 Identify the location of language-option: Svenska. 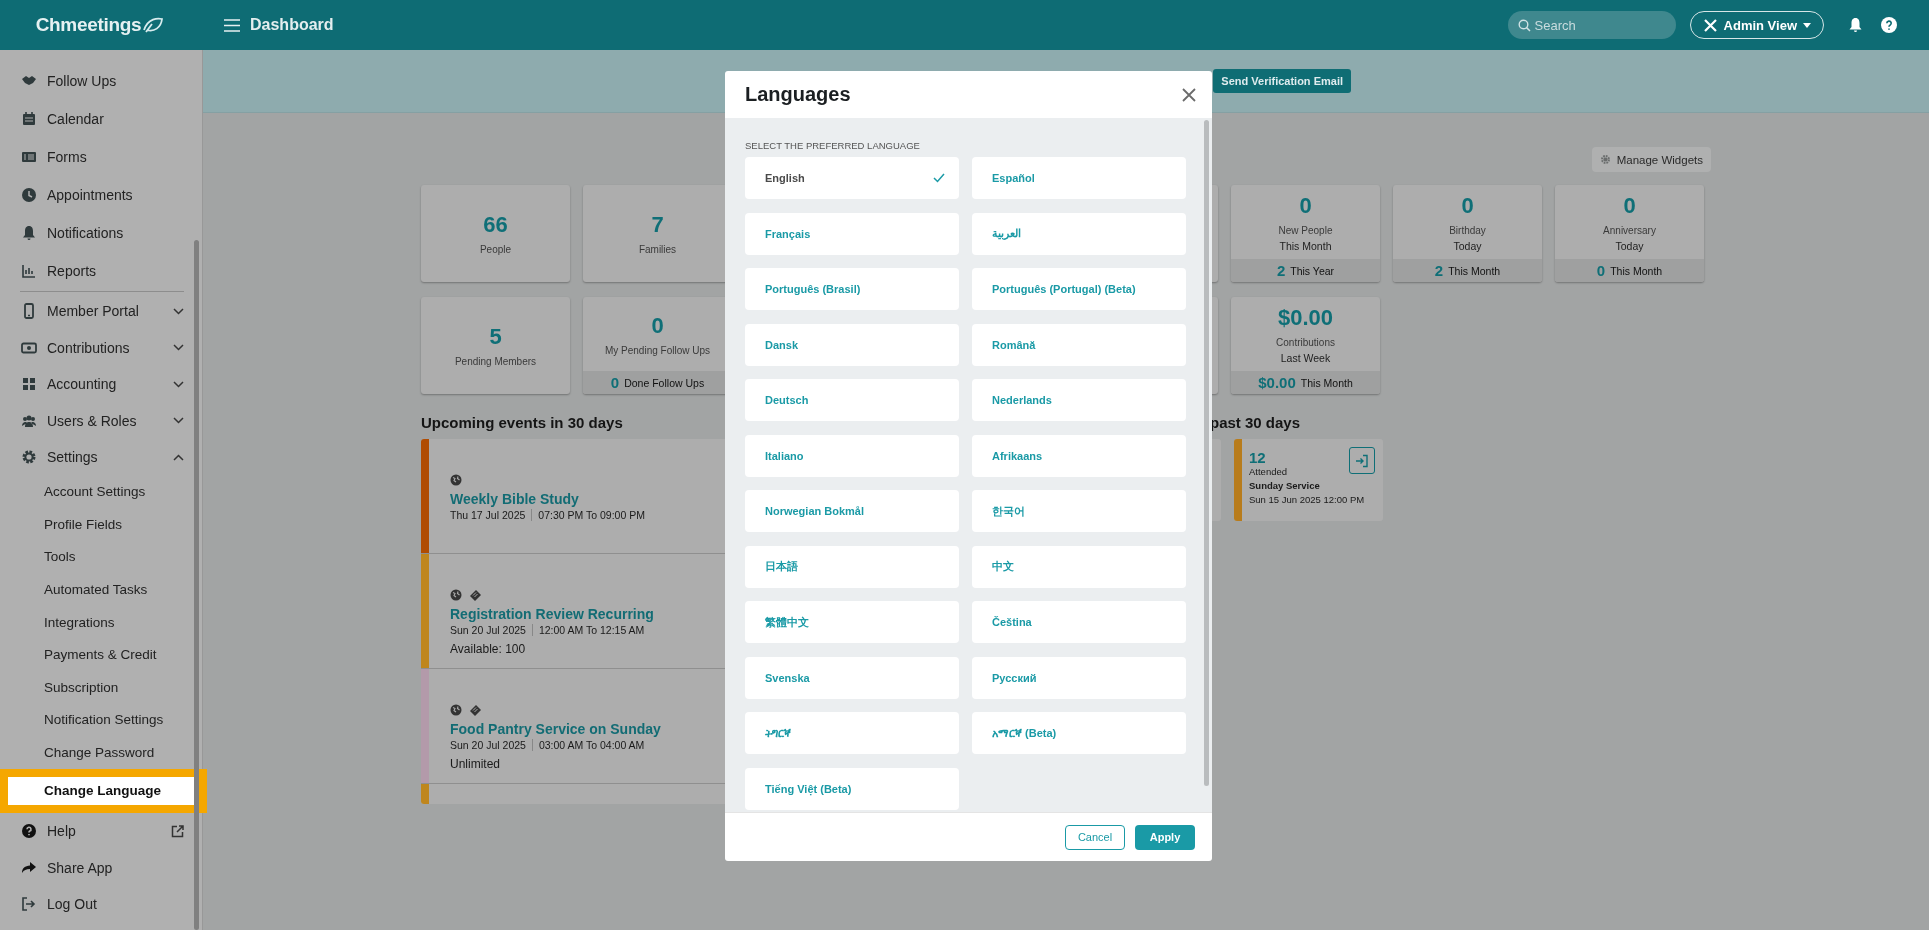
(852, 677).